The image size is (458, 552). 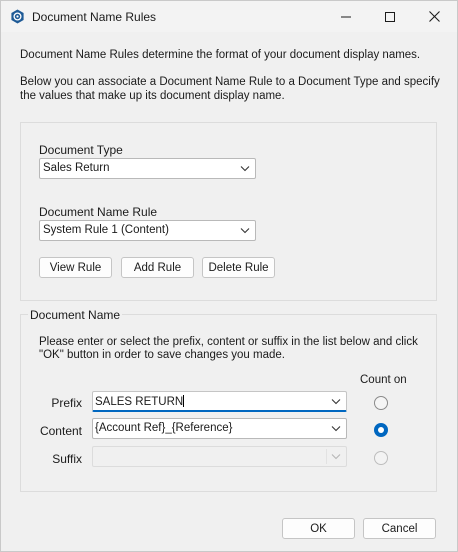 I want to click on document-type-value: Sales Return, so click(x=76, y=168).